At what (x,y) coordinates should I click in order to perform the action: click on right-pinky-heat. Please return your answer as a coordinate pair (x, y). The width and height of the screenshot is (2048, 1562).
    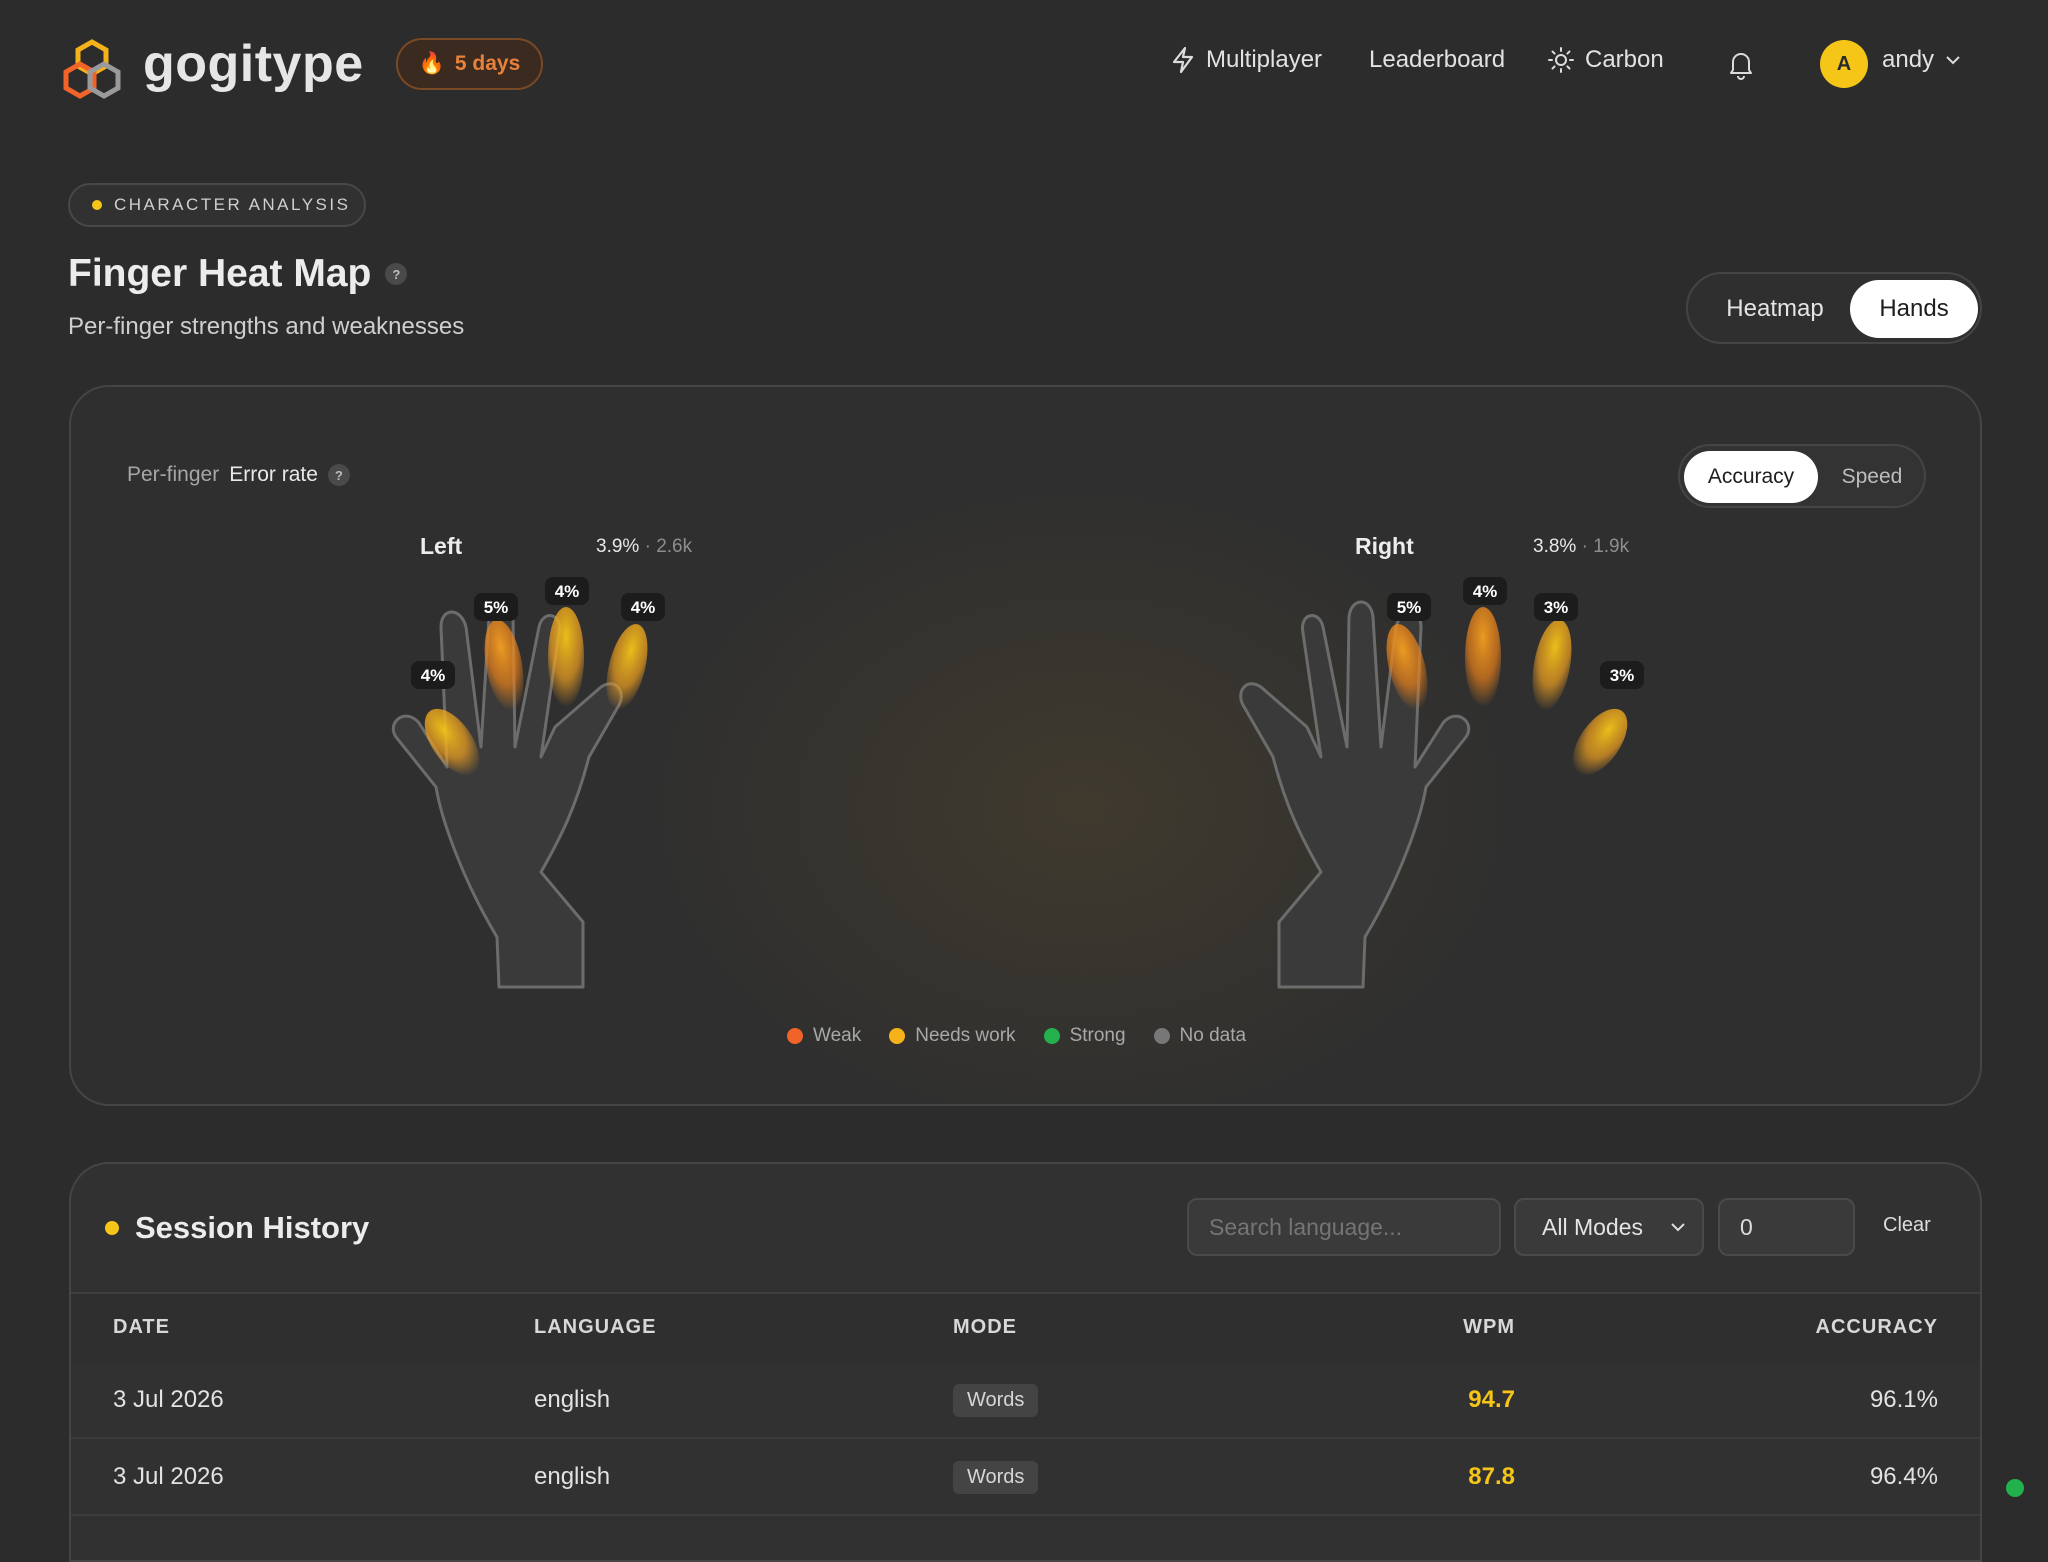
    Looking at the image, I should click on (1600, 742).